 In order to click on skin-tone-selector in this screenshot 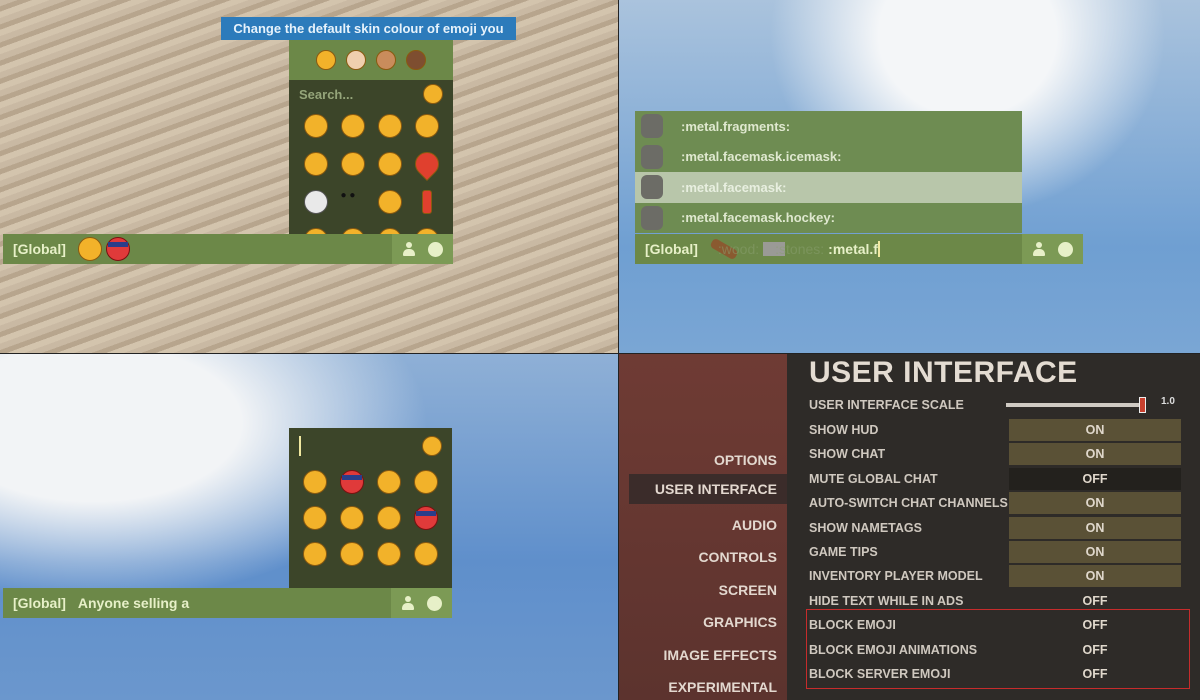, I will do `click(371, 60)`.